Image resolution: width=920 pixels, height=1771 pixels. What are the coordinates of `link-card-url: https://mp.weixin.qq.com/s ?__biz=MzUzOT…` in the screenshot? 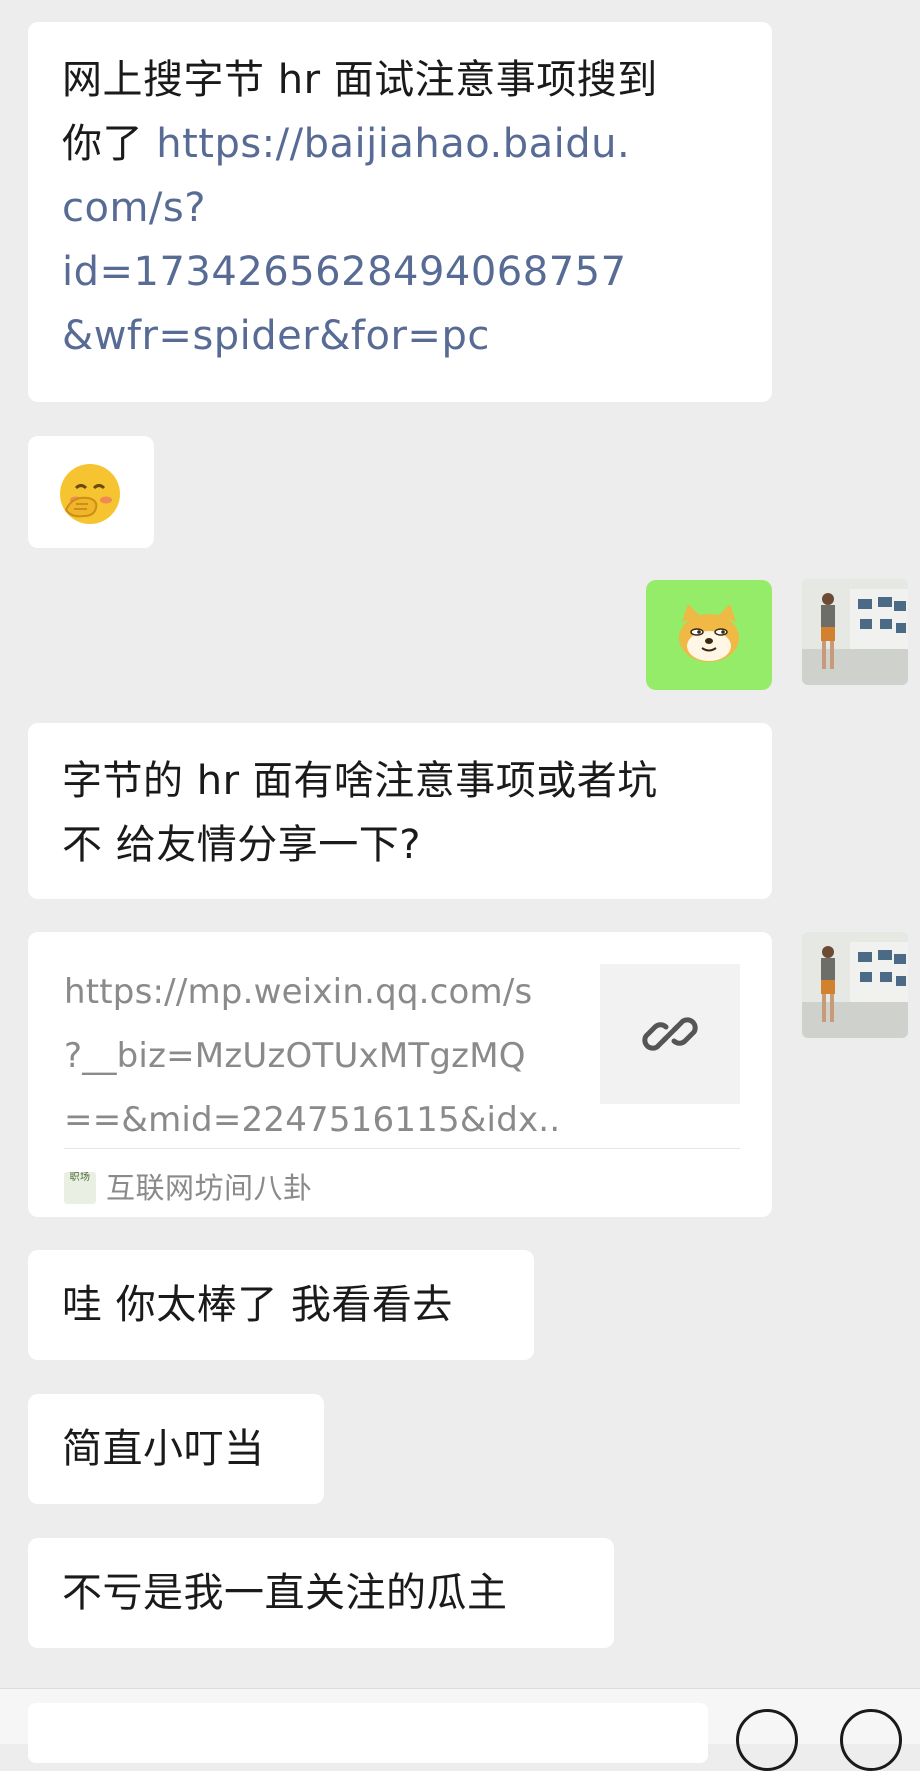 It's located at (314, 1056).